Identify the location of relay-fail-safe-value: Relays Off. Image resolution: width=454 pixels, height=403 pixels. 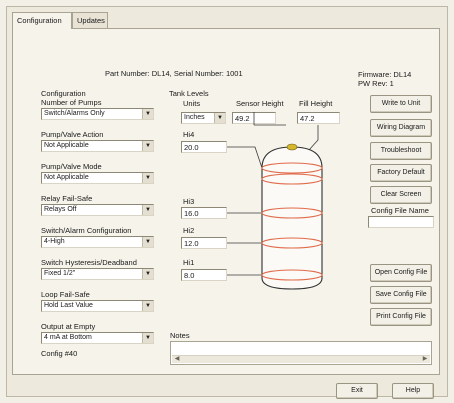
(60, 209).